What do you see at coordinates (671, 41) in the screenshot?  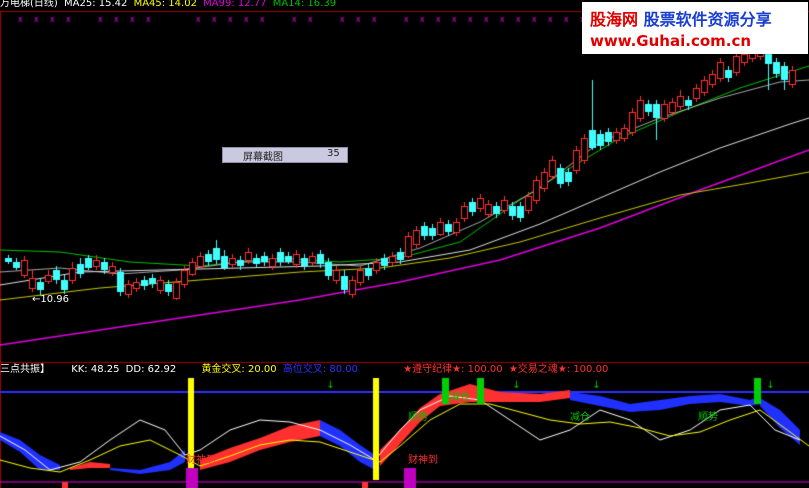 I see `watermark-url: www.Guhai.com.cn` at bounding box center [671, 41].